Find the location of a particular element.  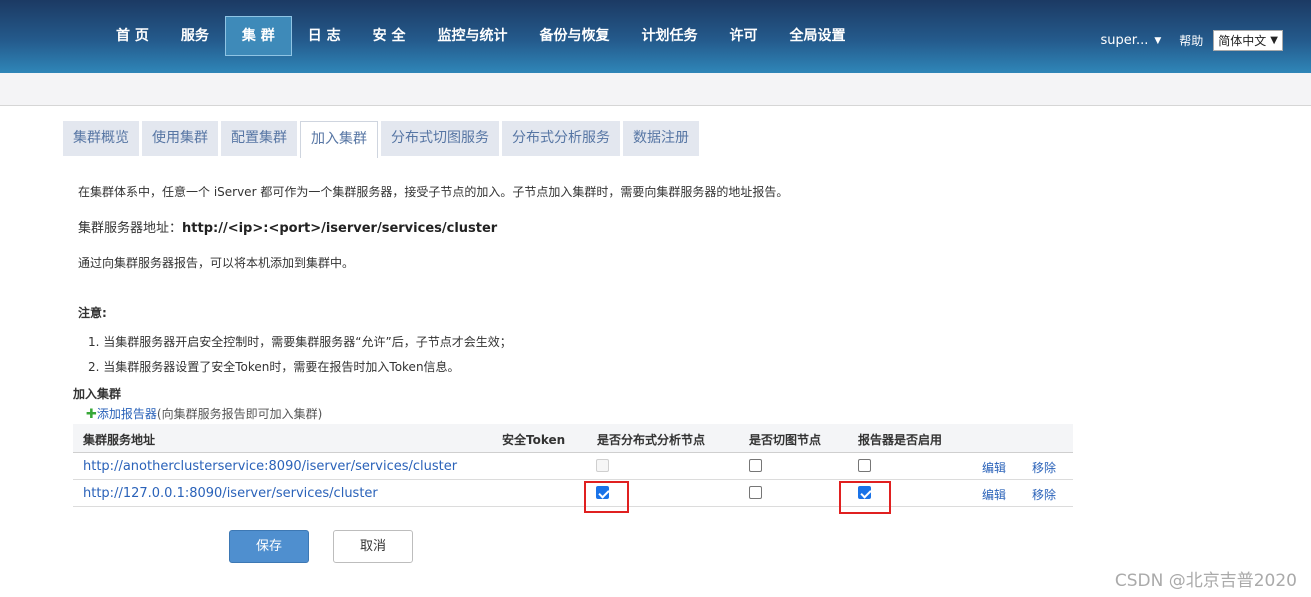

add-reporter-row: ✚添加报告器(向集群服务报告即可加入集群) is located at coordinates (204, 413).